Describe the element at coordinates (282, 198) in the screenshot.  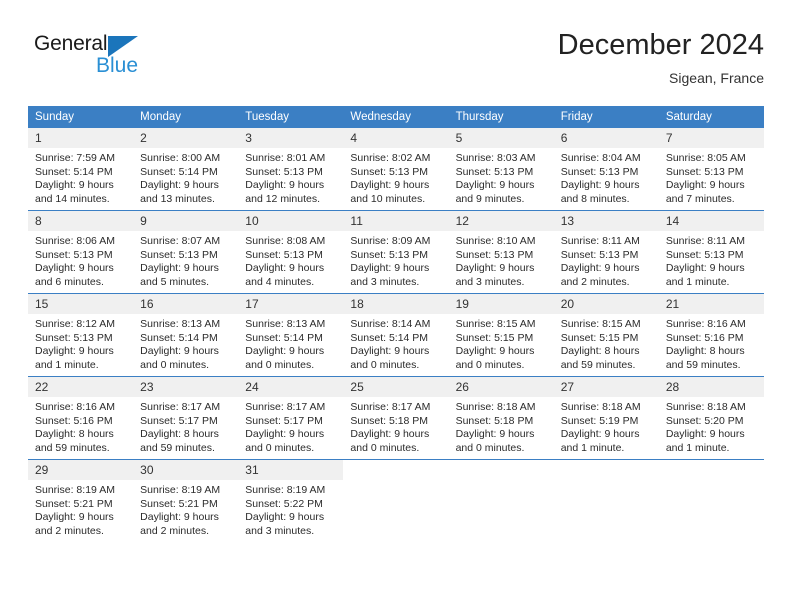
I see `daylight-text-line2: and 12 minutes.` at that location.